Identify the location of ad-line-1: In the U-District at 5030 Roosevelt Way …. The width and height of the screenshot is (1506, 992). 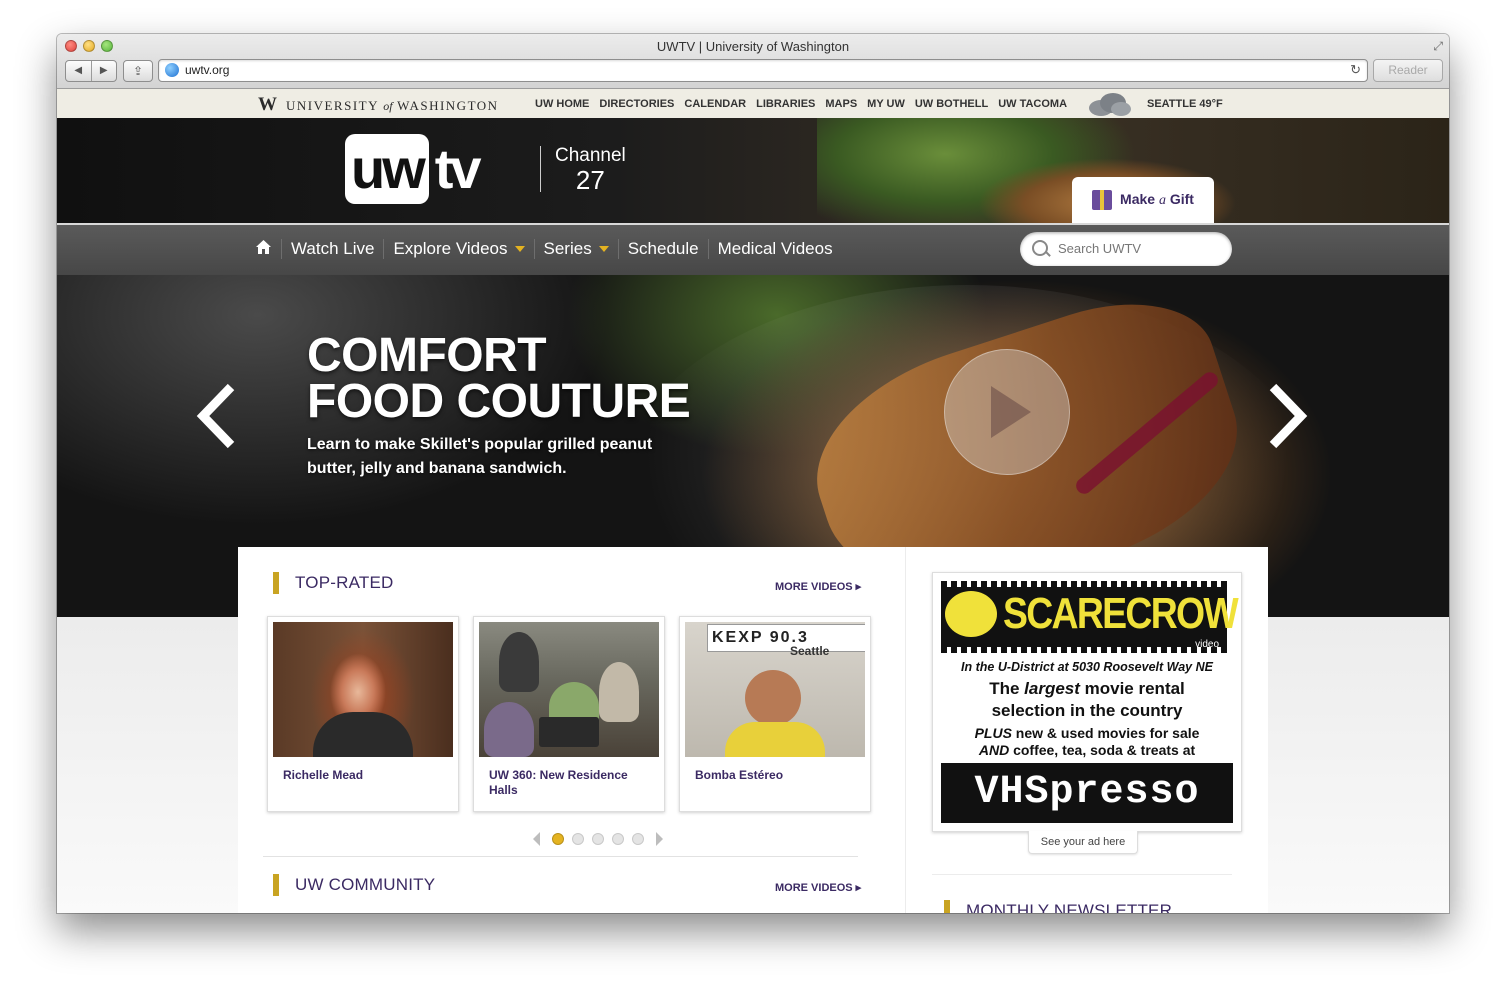
(1087, 667).